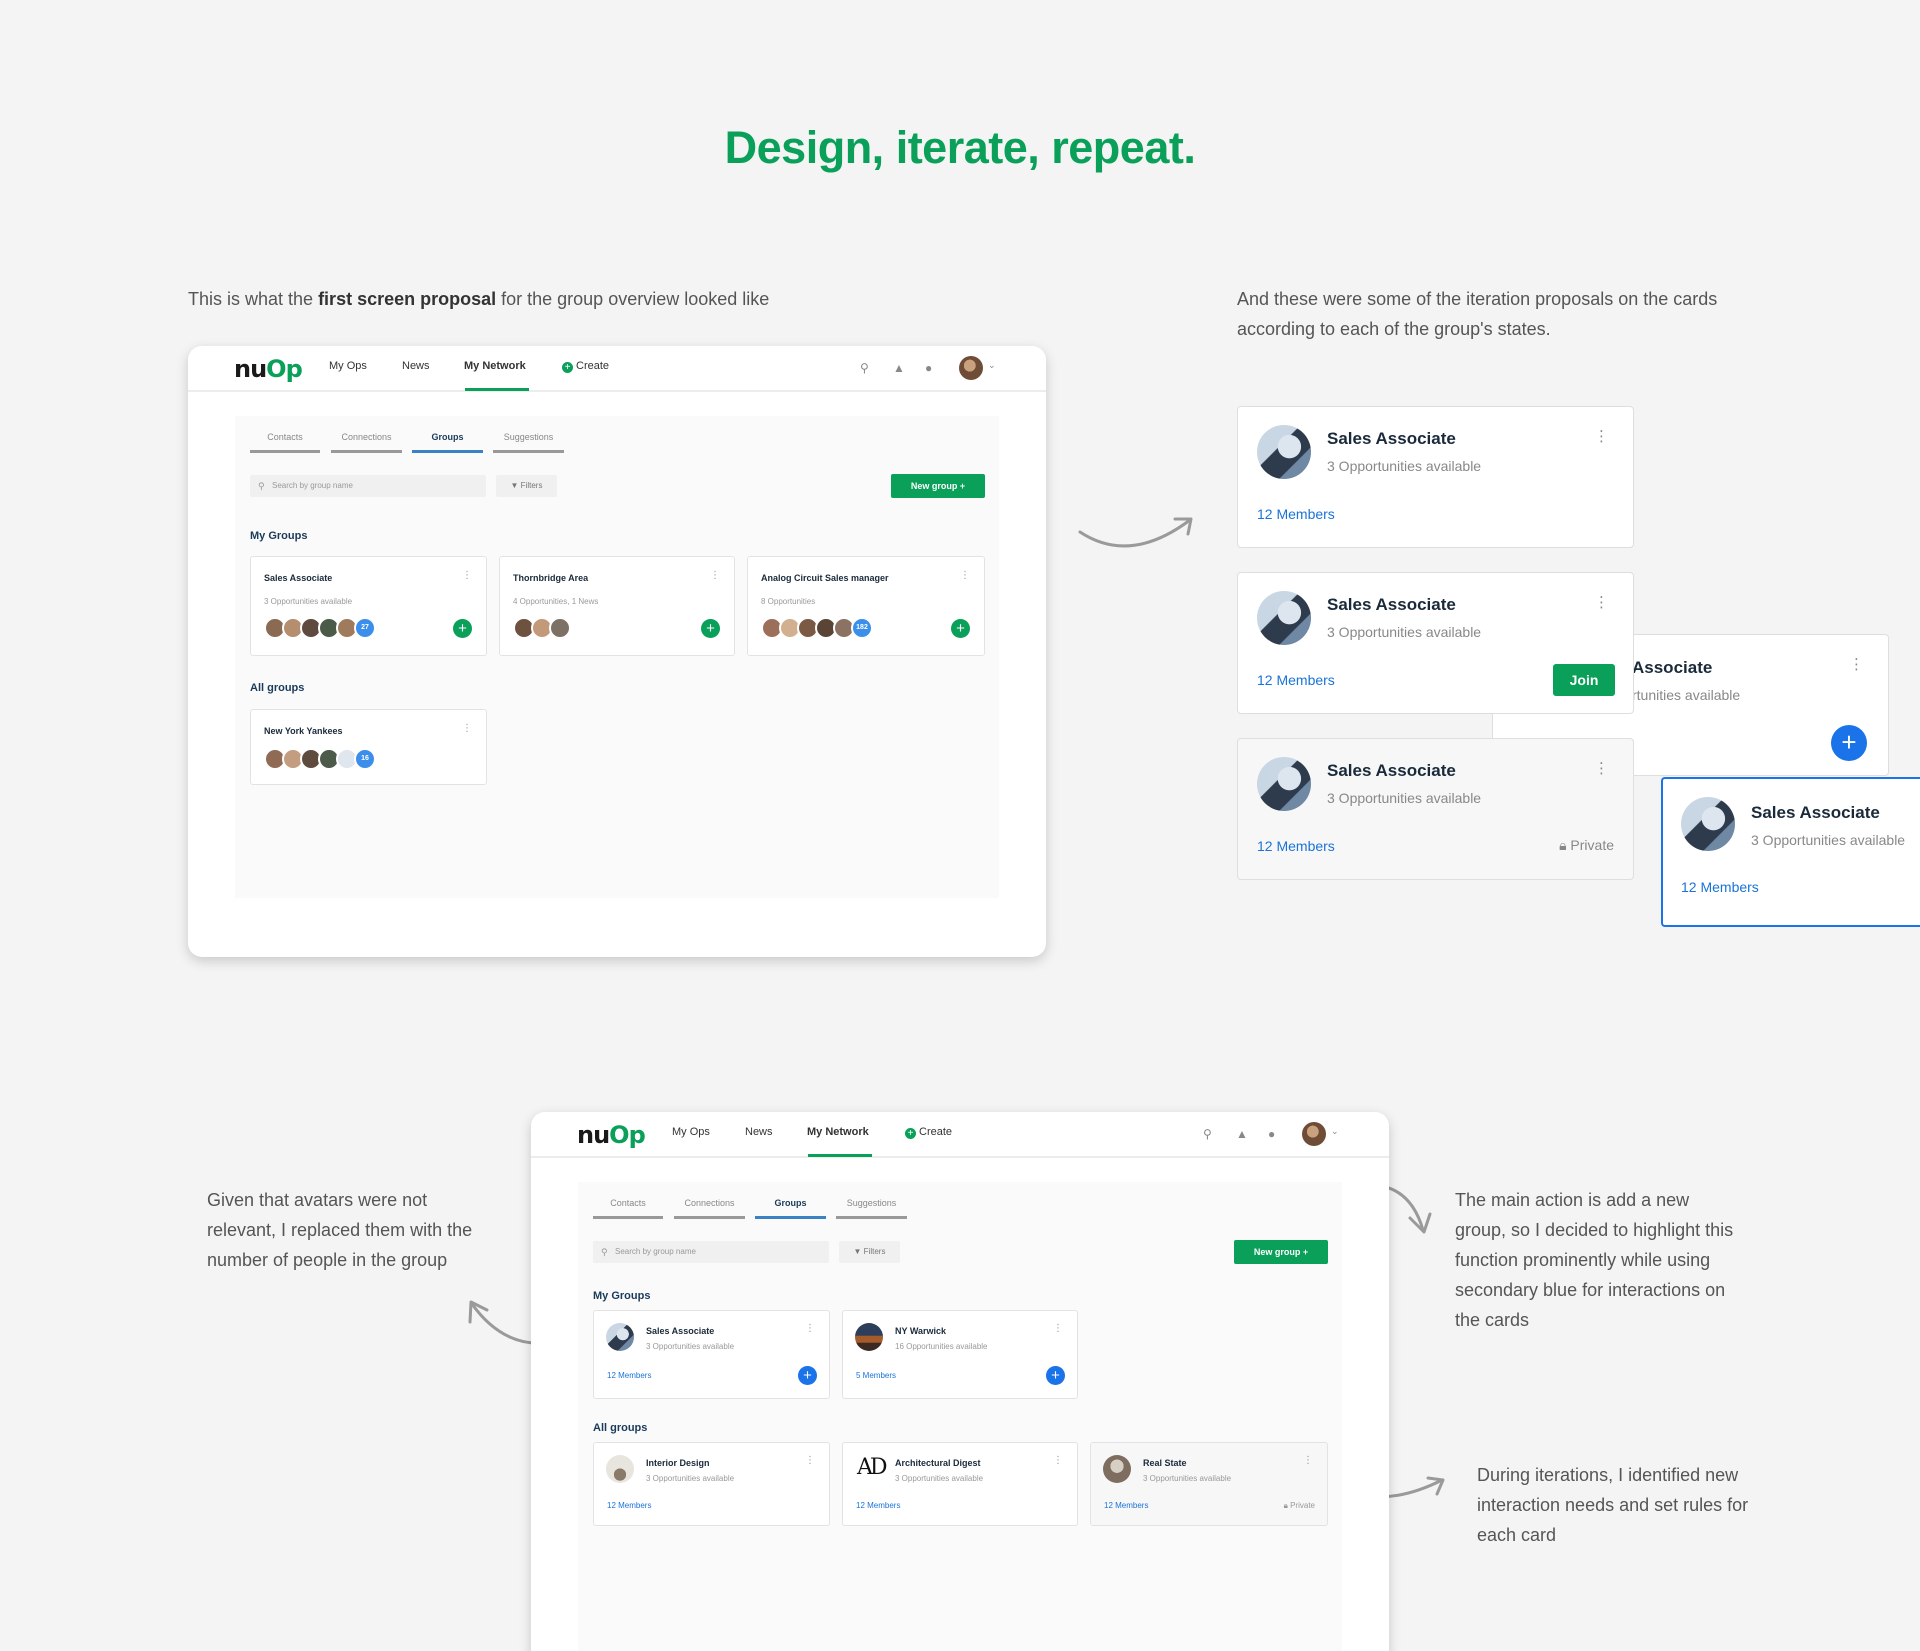 Image resolution: width=1920 pixels, height=1651 pixels. Describe the element at coordinates (941, 1346) in the screenshot. I see `group-subtitle: 16 Opportunities available` at that location.